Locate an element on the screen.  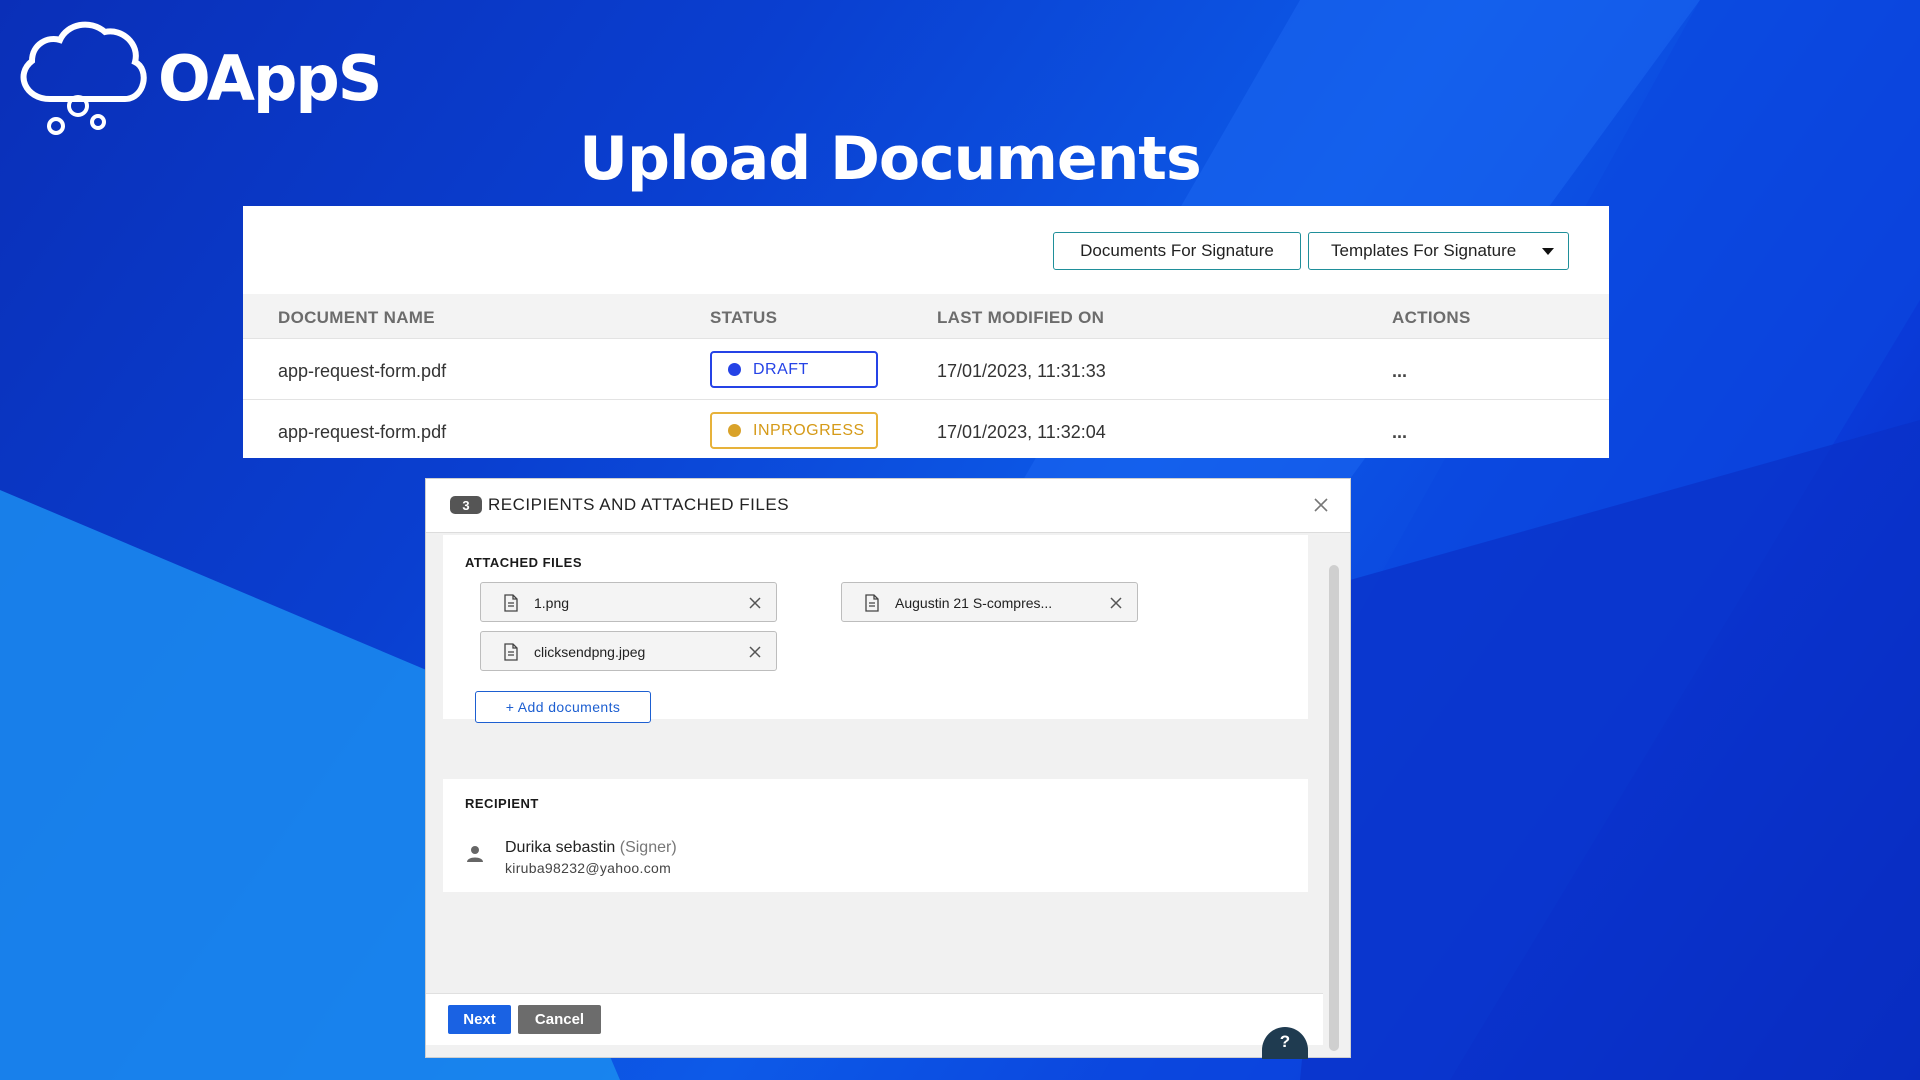
status-label: INPROGRESS is located at coordinates (809, 430).